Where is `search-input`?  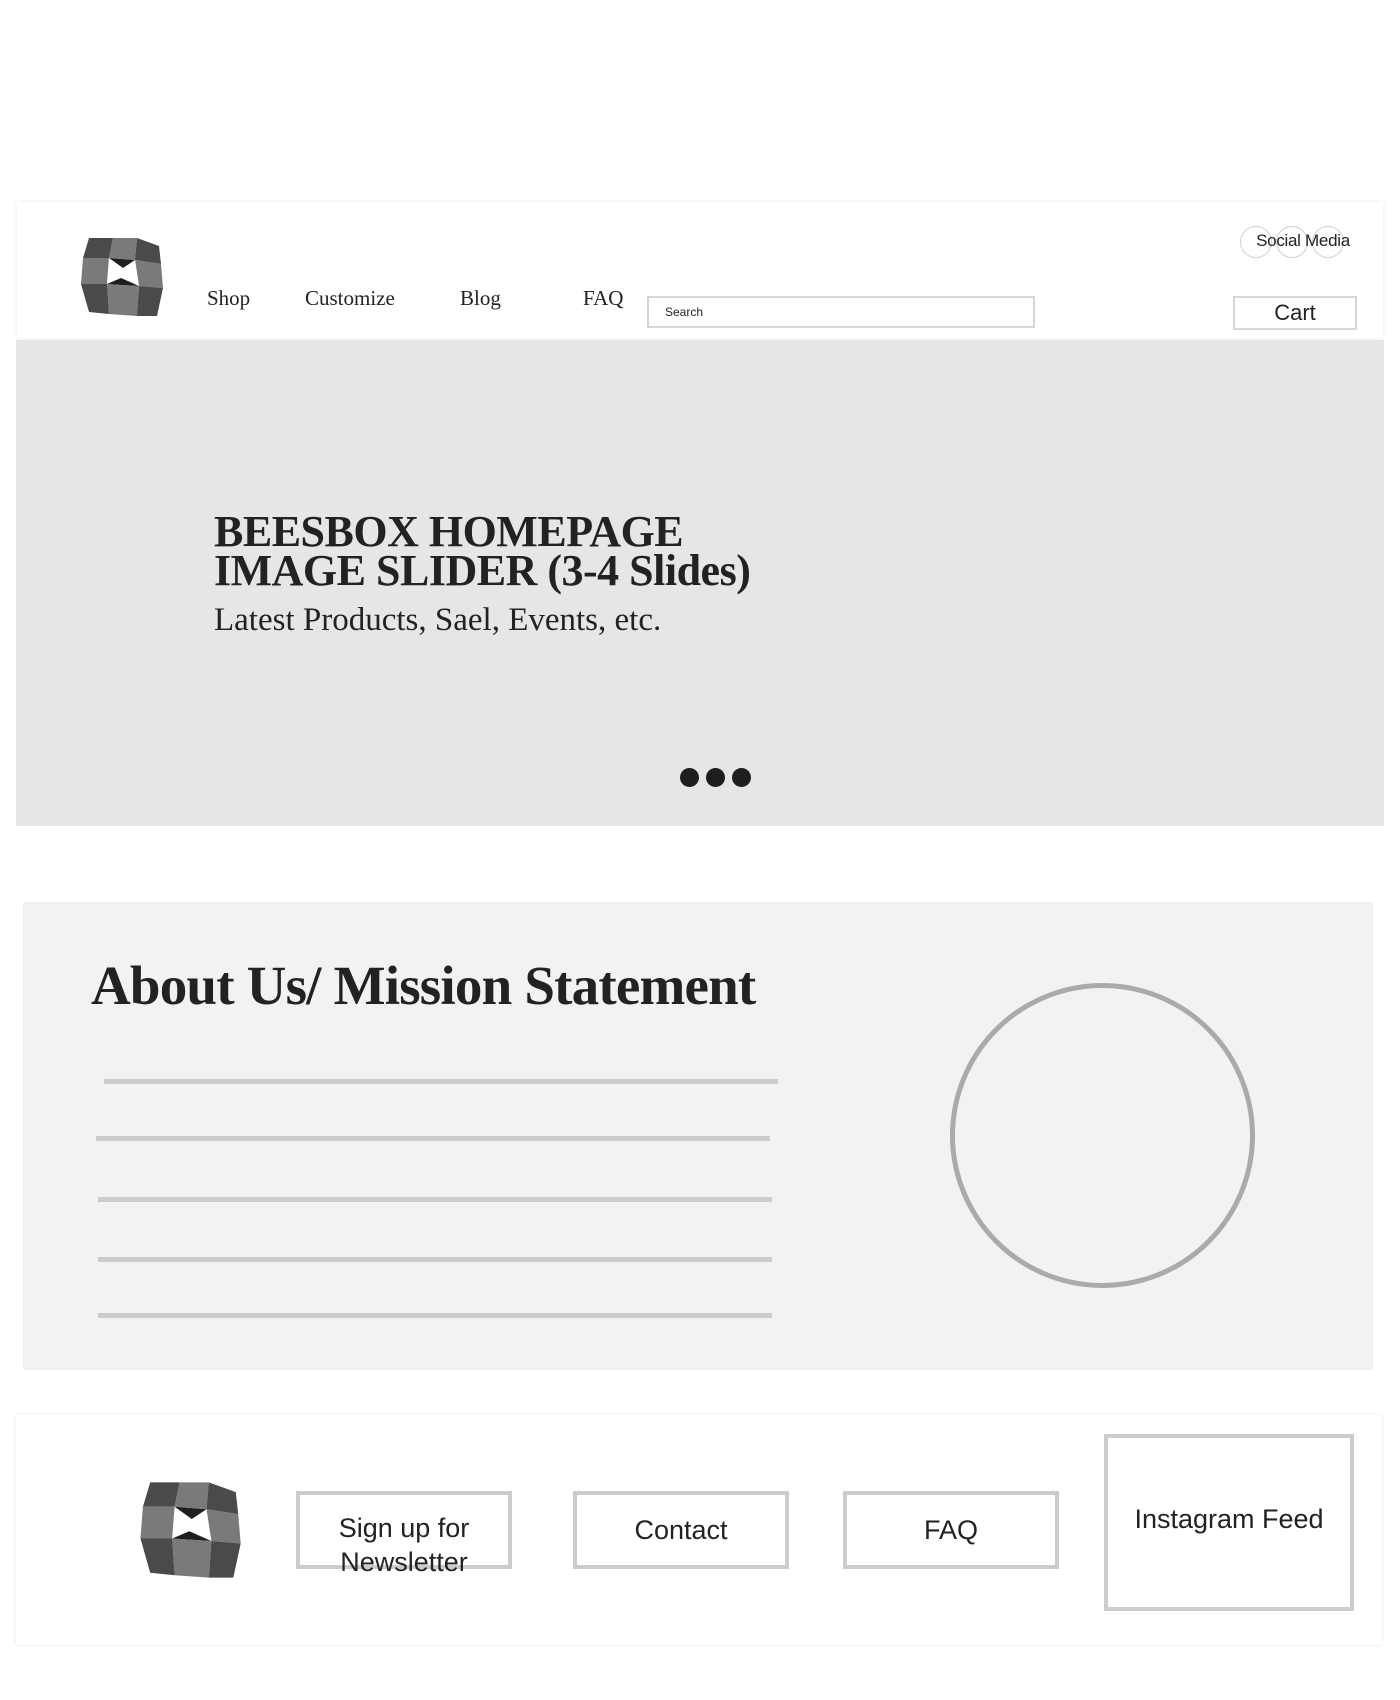
search-input is located at coordinates (841, 312).